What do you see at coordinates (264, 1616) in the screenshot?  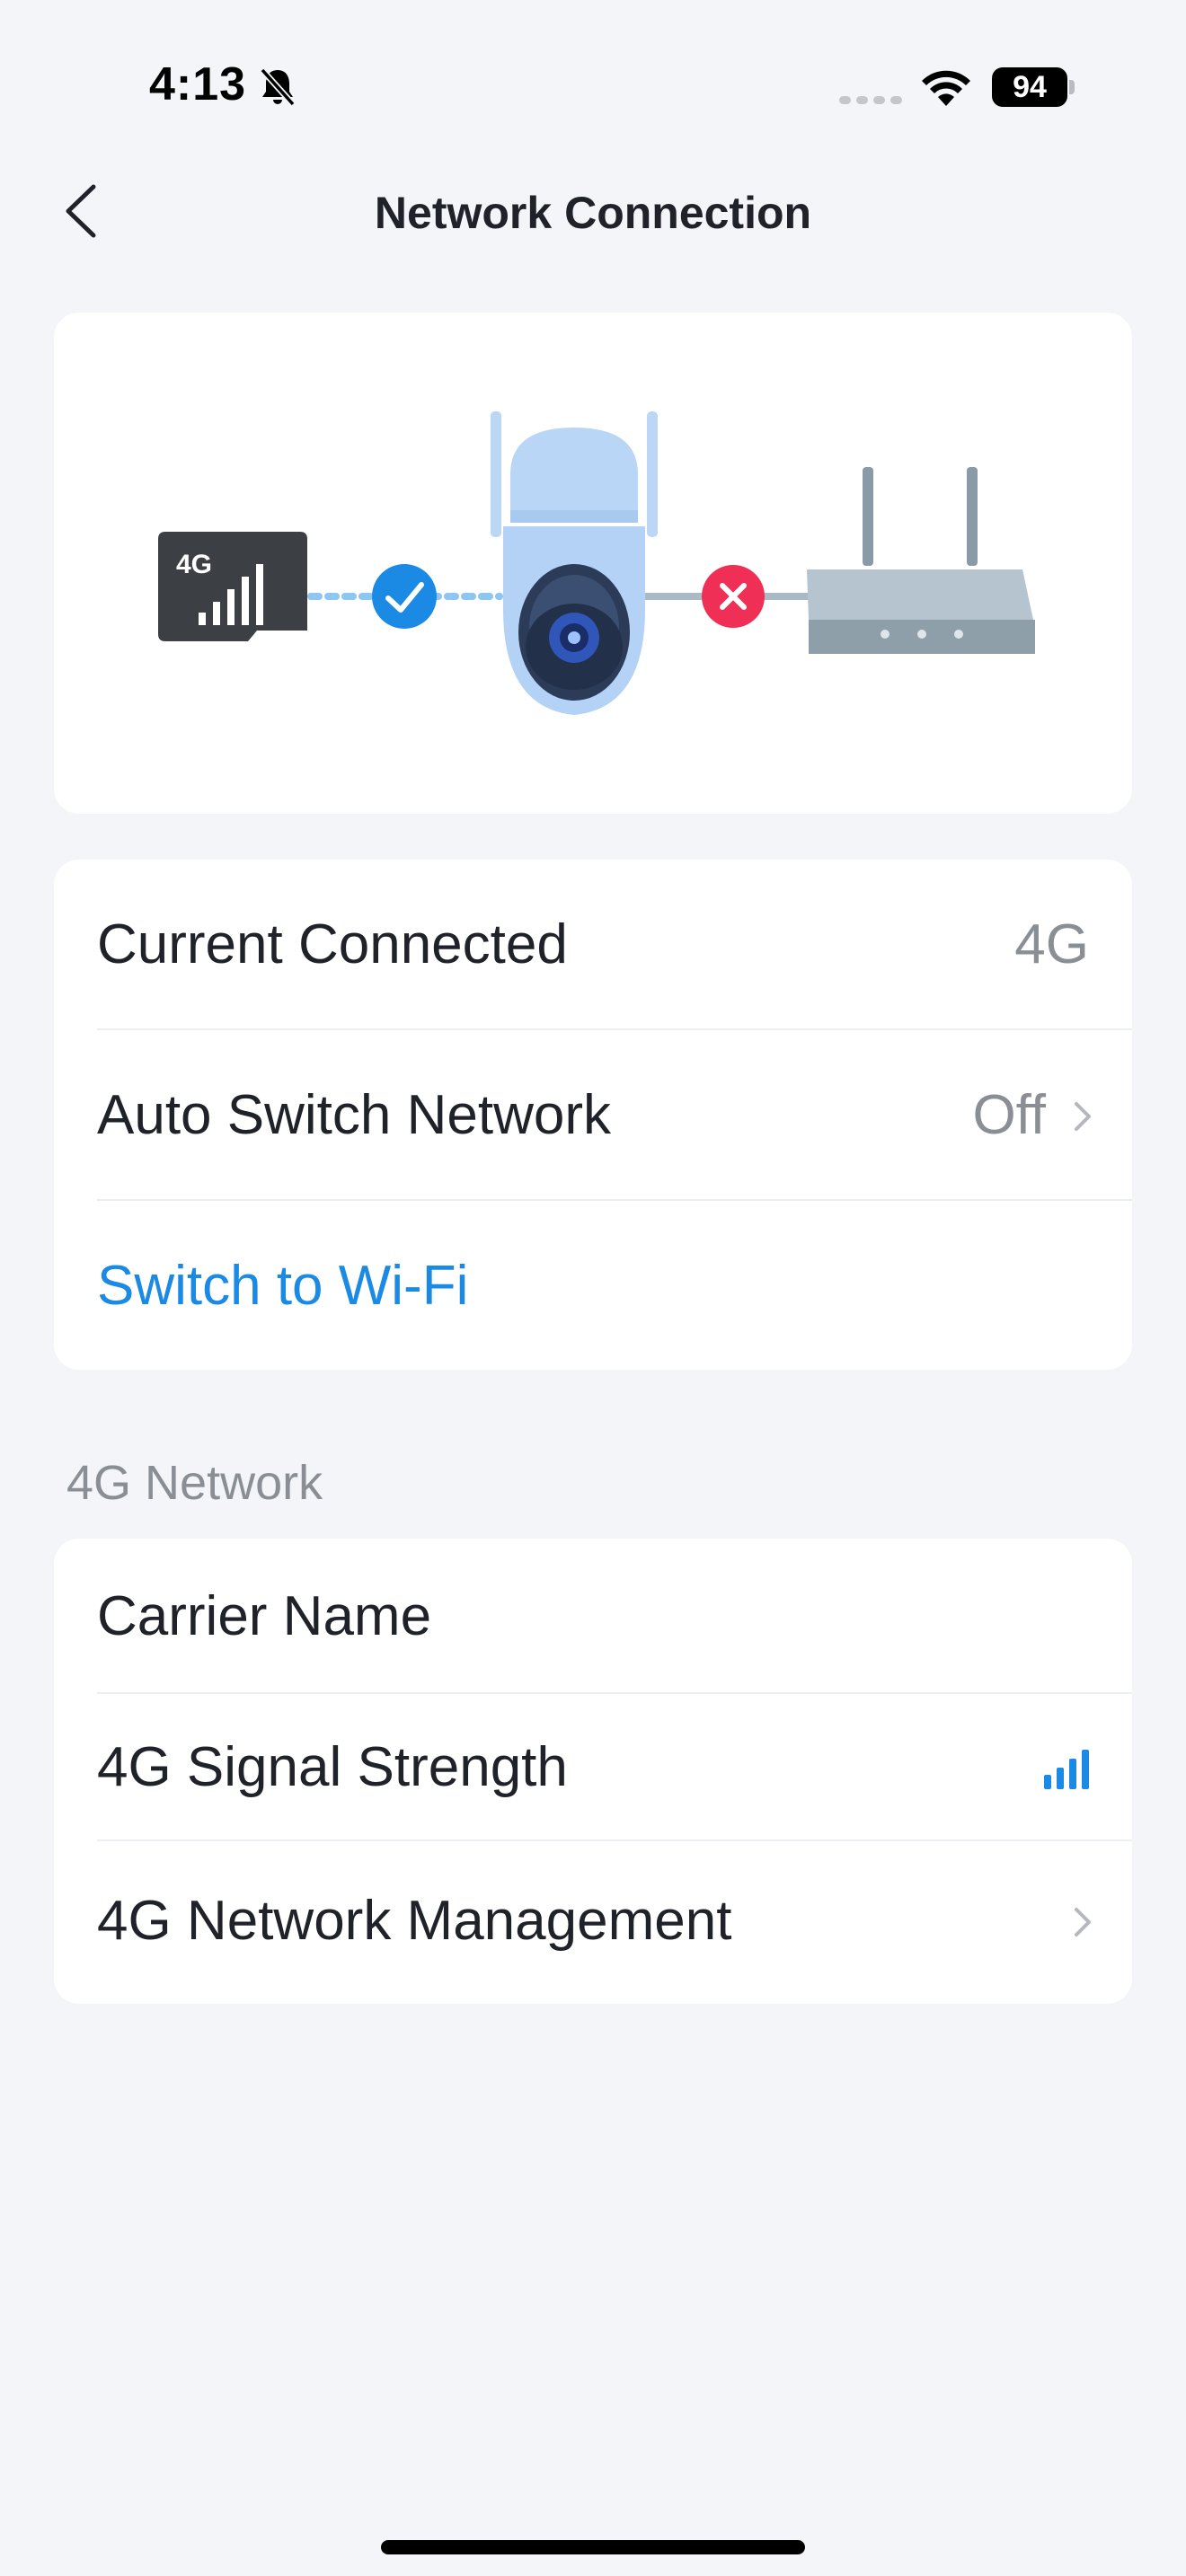 I see `carrier-name-label: Carrier Name` at bounding box center [264, 1616].